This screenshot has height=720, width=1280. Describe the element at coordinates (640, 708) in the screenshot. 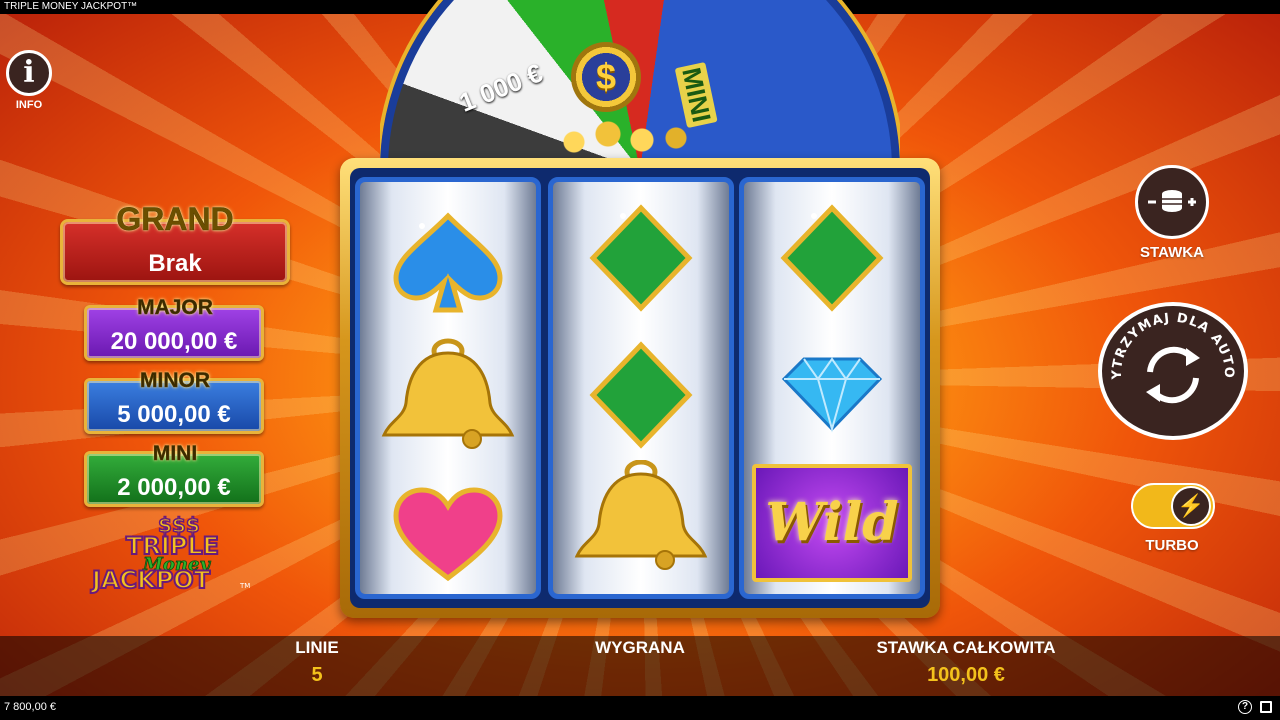

I see `footer-bar: 7 800,00 € ?` at that location.